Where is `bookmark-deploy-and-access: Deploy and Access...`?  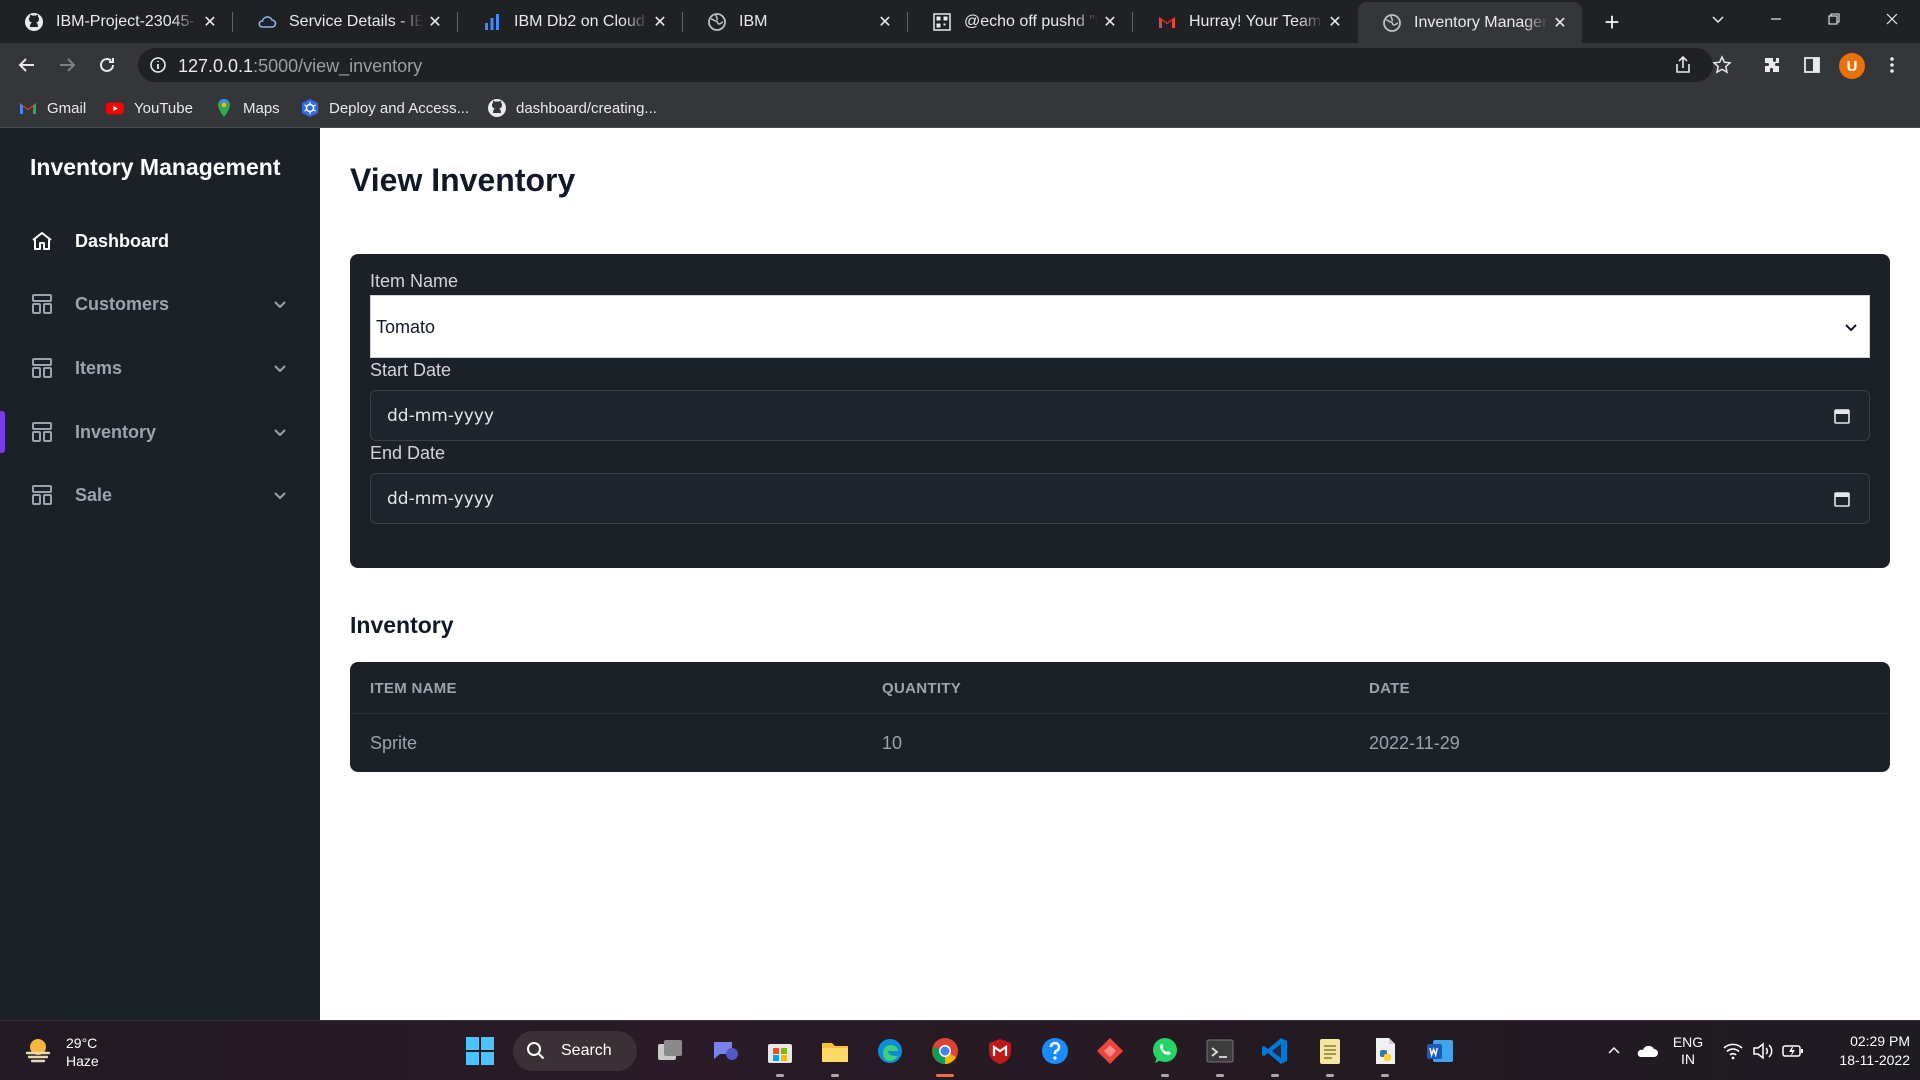 bookmark-deploy-and-access: Deploy and Access... is located at coordinates (384, 108).